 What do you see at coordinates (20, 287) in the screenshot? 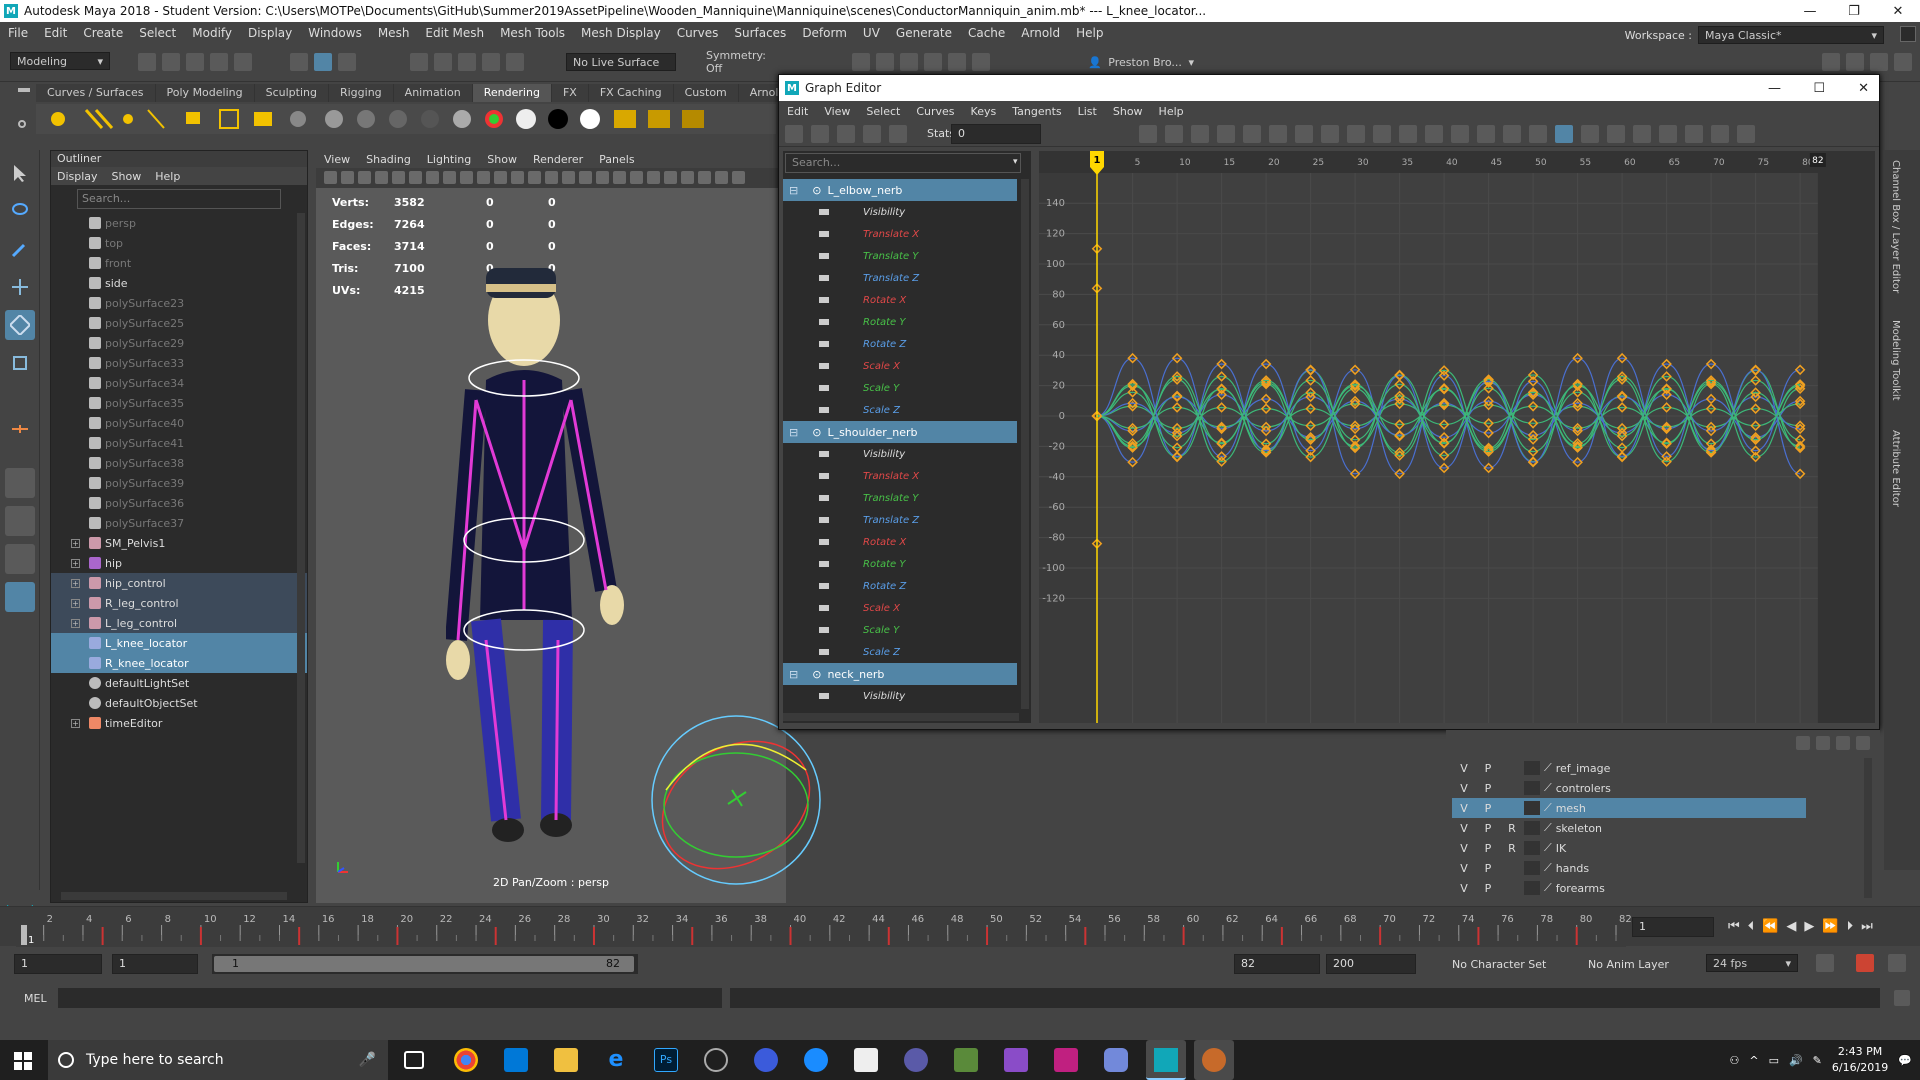
I see `move-tool-icon` at bounding box center [20, 287].